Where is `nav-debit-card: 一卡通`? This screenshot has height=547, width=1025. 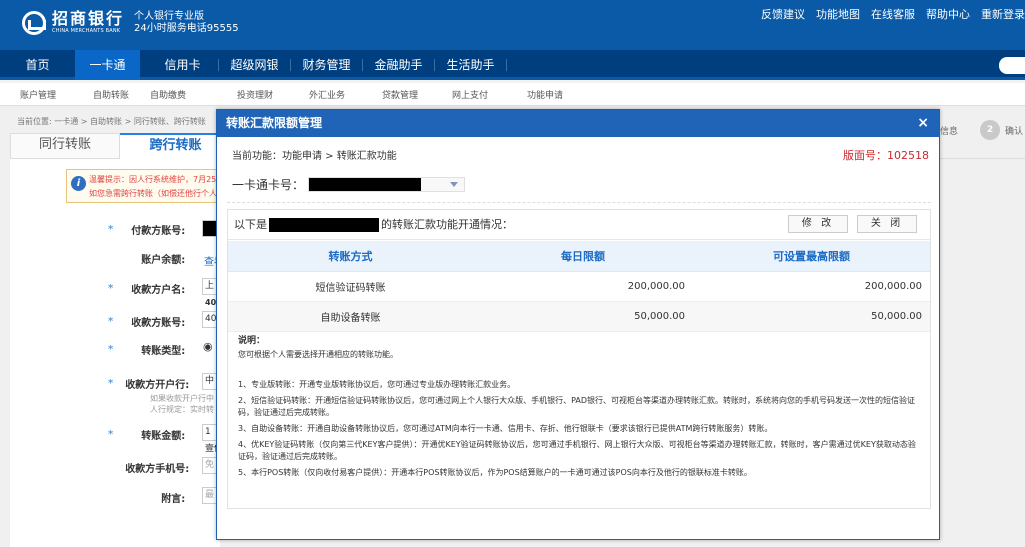 nav-debit-card: 一卡通 is located at coordinates (107, 65).